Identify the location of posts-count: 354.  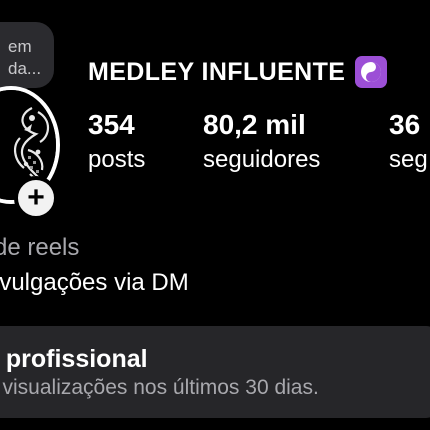
(111, 124).